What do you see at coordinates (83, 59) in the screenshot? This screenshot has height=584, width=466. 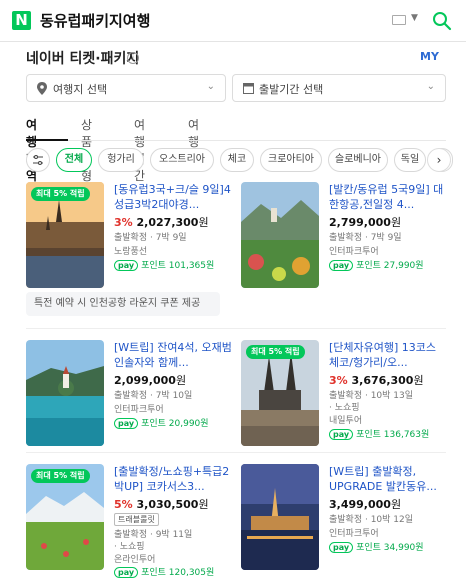 I see `widget-title: 네이버 티켓·패키지` at bounding box center [83, 59].